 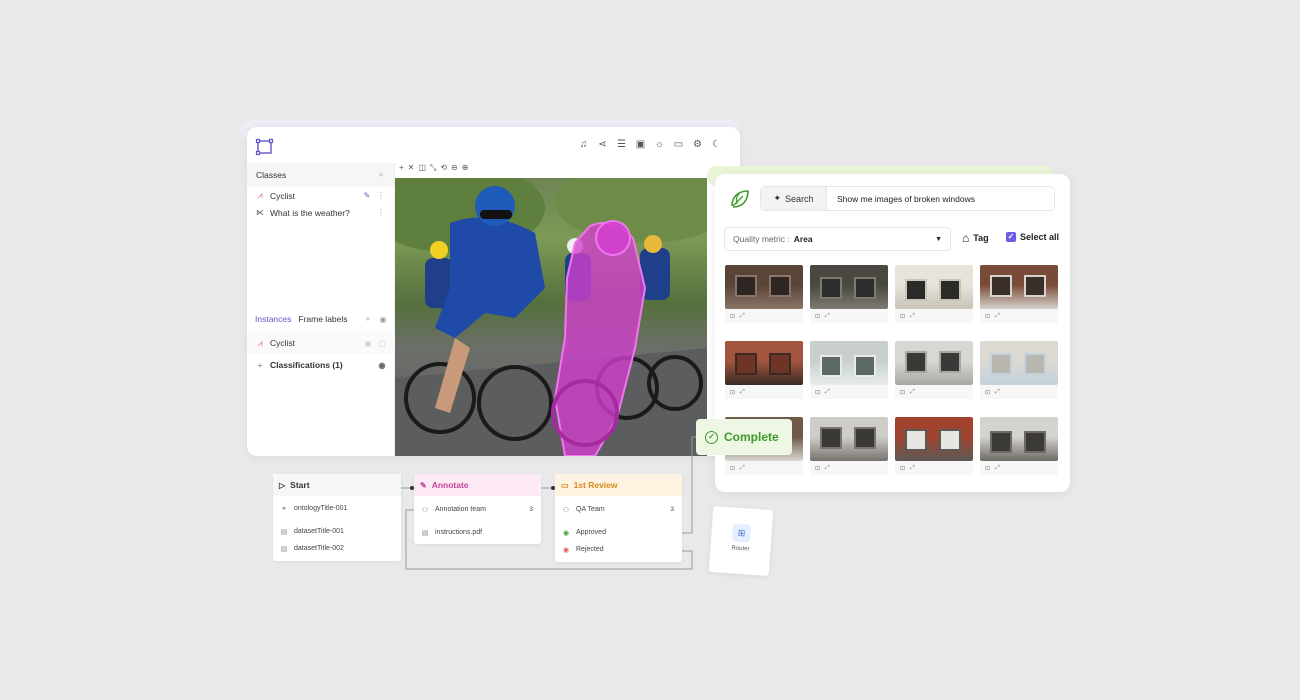 What do you see at coordinates (591, 532) in the screenshot?
I see `node-row-label: Approved` at bounding box center [591, 532].